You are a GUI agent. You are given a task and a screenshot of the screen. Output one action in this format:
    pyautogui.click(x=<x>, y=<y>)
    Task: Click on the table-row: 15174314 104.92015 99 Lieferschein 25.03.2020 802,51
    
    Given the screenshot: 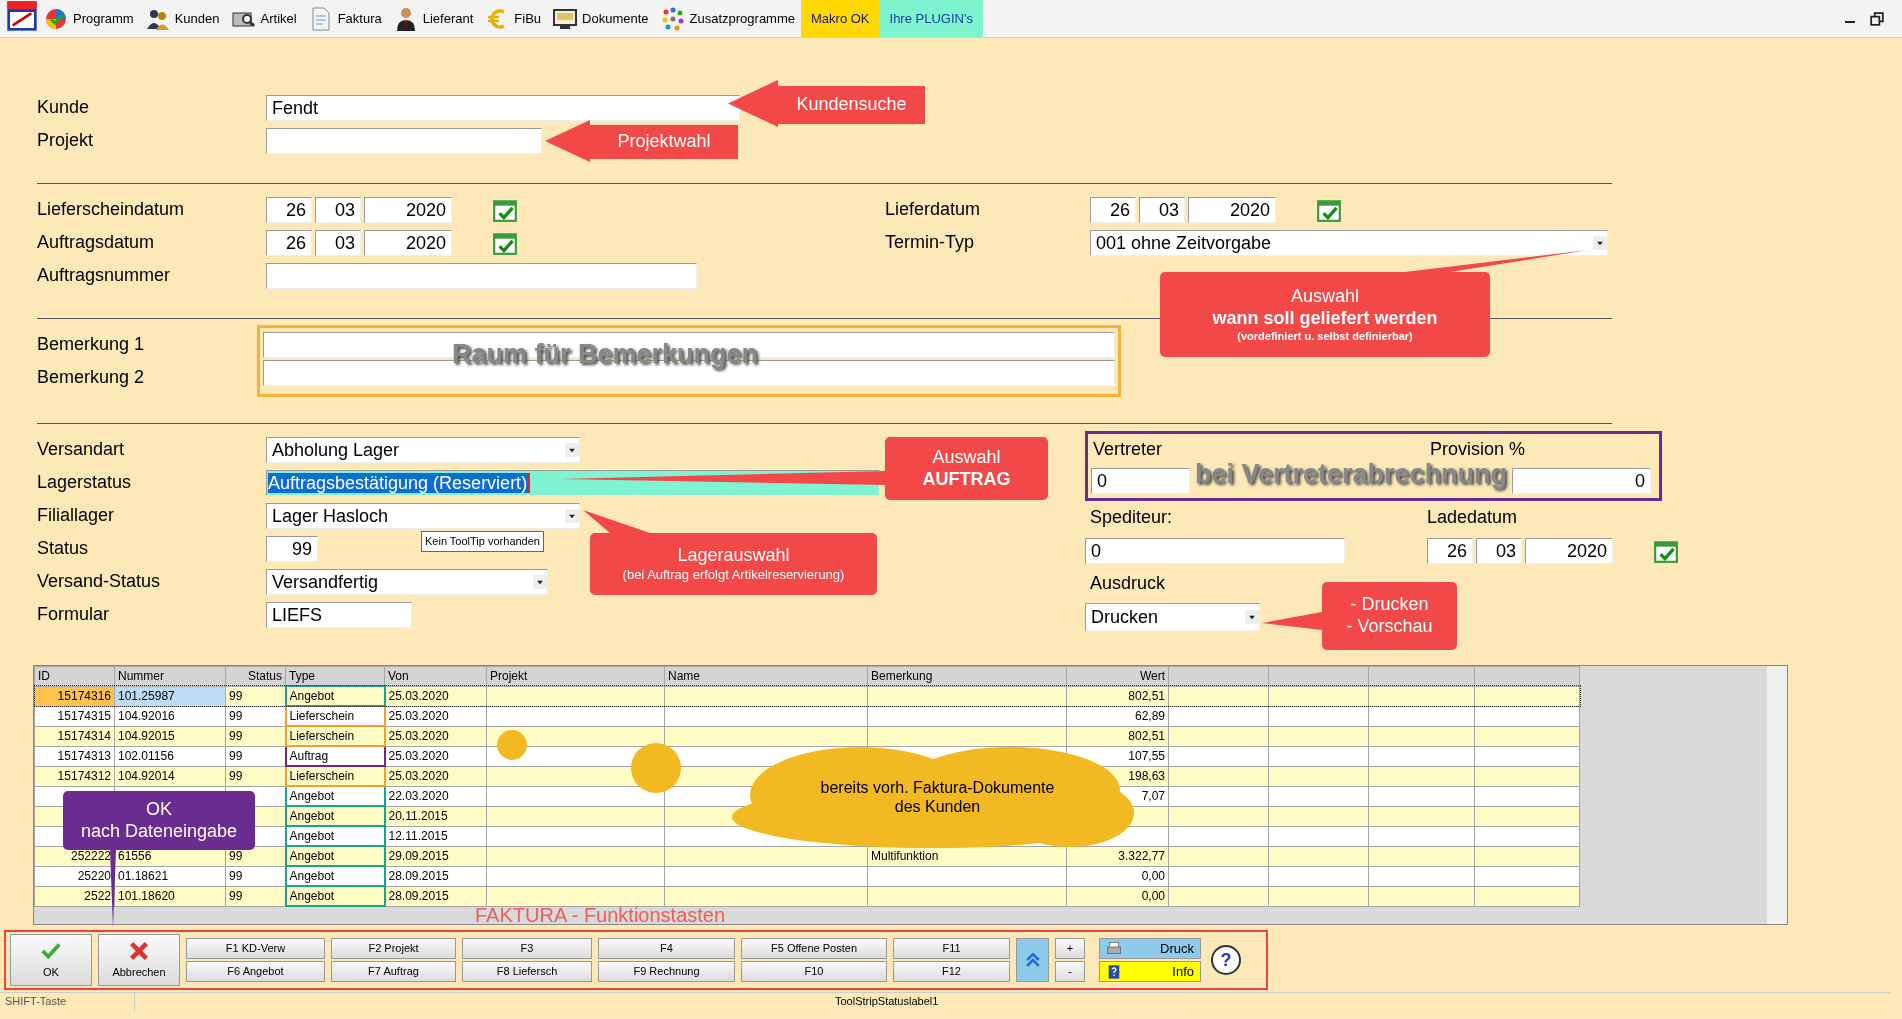 What is the action you would take?
    pyautogui.click(x=807, y=736)
    